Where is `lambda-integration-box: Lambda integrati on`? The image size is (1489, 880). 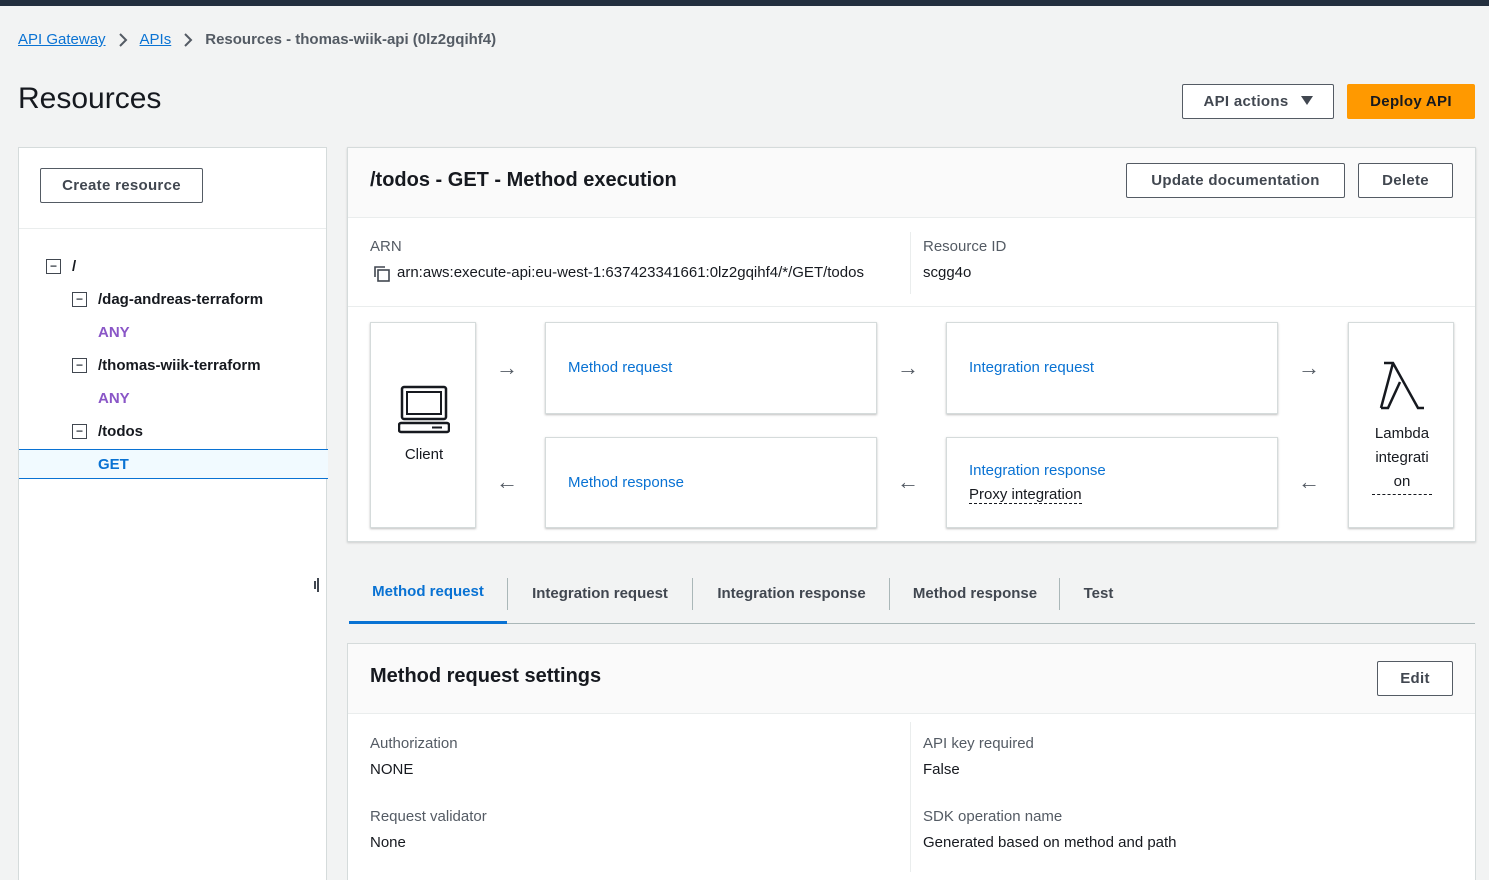 lambda-integration-box: Lambda integrati on is located at coordinates (1401, 425).